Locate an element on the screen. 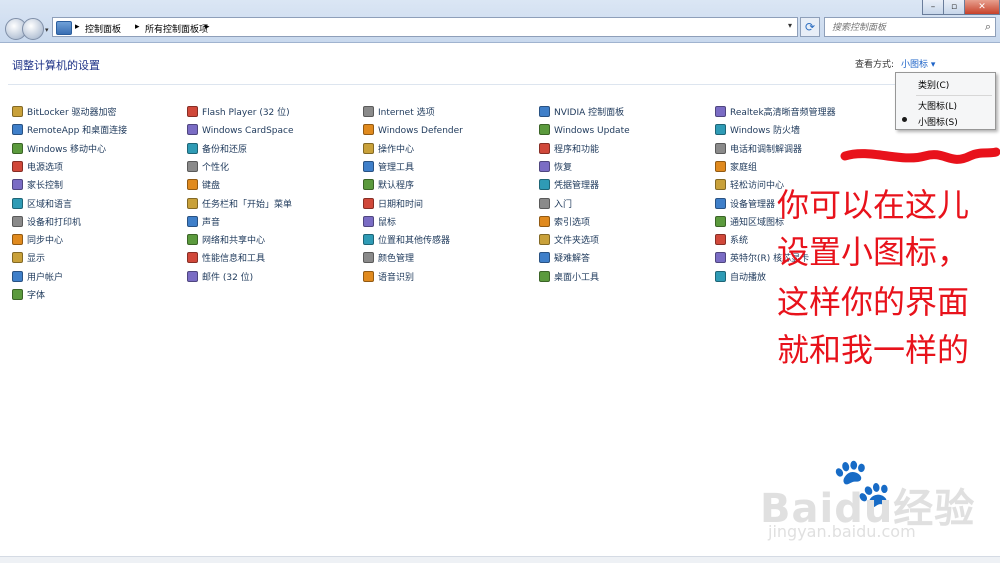 The height and width of the screenshot is (563, 1000). baidu-watermark: 🐾 Baidu经验 jingyan.baidu.com is located at coordinates (880, 503).